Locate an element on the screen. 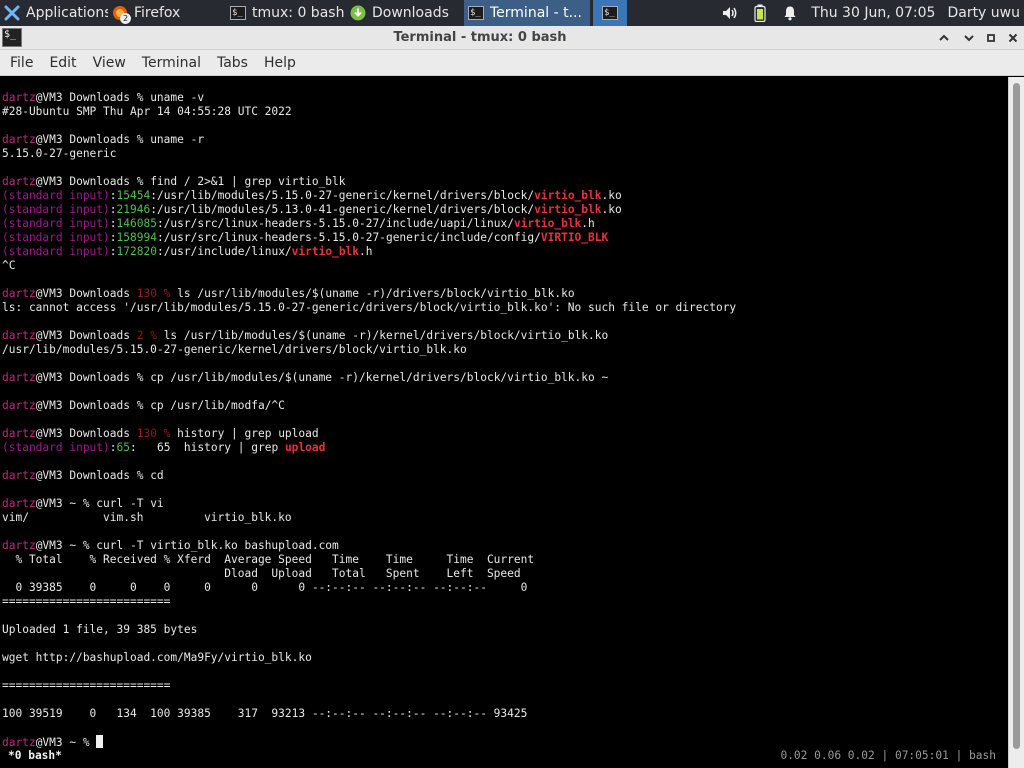 This screenshot has width=1024, height=768. terminal-line: ========================= is located at coordinates (502, 602).